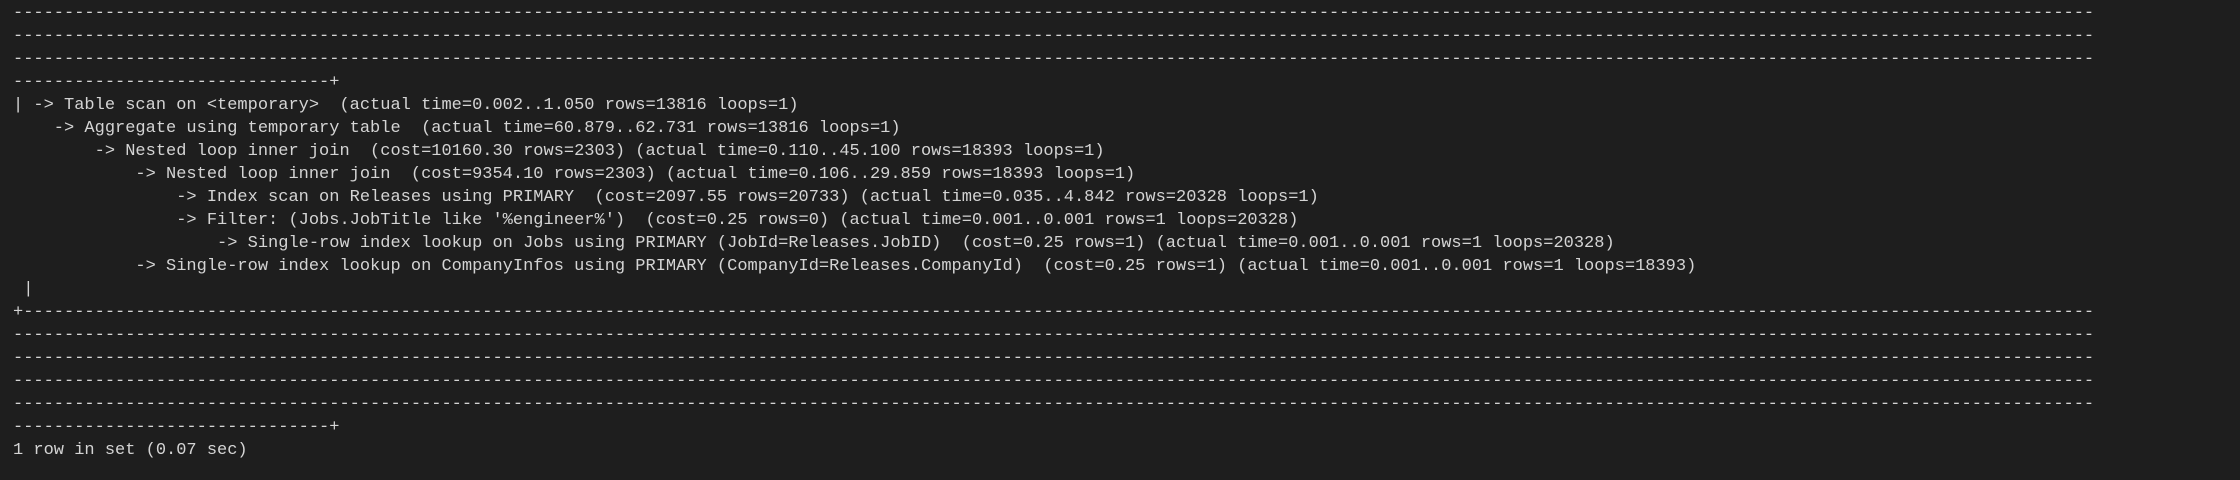 The width and height of the screenshot is (2240, 480). Describe the element at coordinates (130, 450) in the screenshot. I see `result-status-line: 1 row in set (0.07 sec)` at that location.